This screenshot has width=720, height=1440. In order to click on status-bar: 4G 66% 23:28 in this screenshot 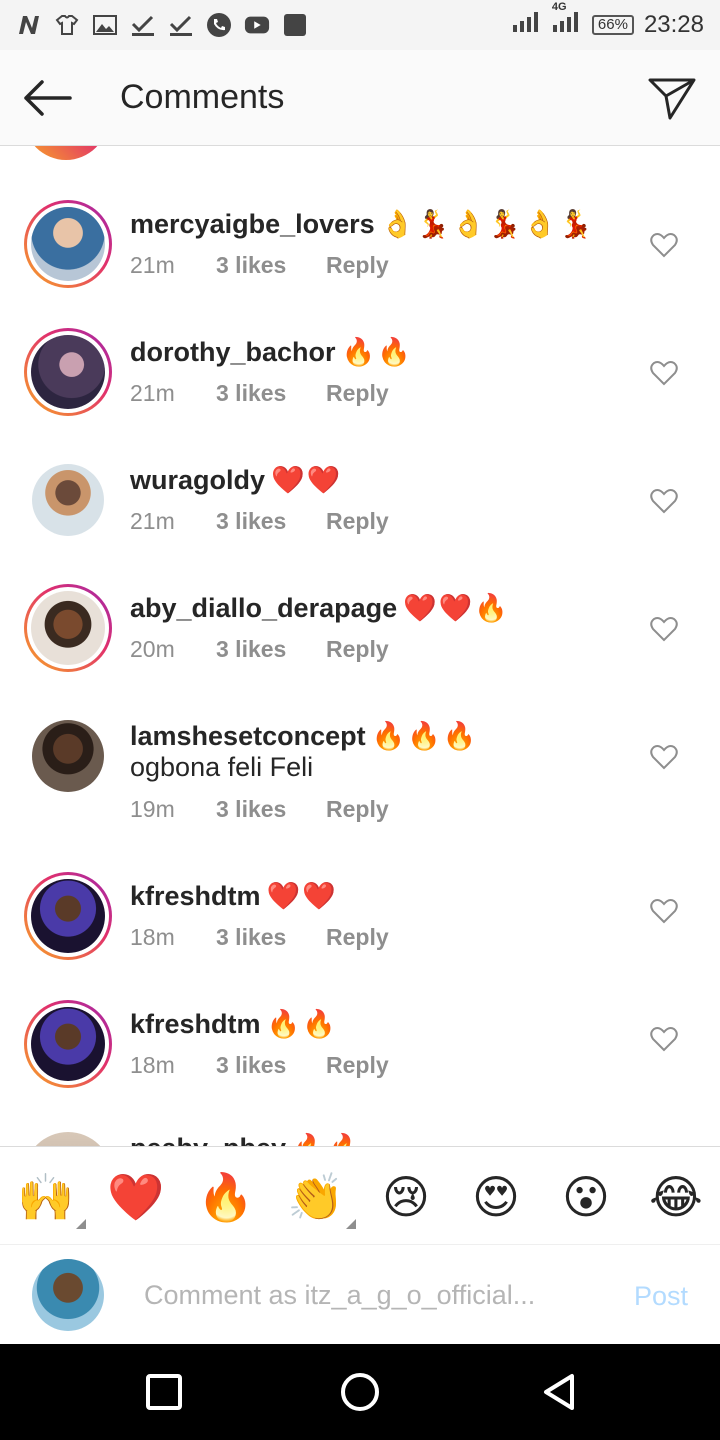, I will do `click(360, 25)`.